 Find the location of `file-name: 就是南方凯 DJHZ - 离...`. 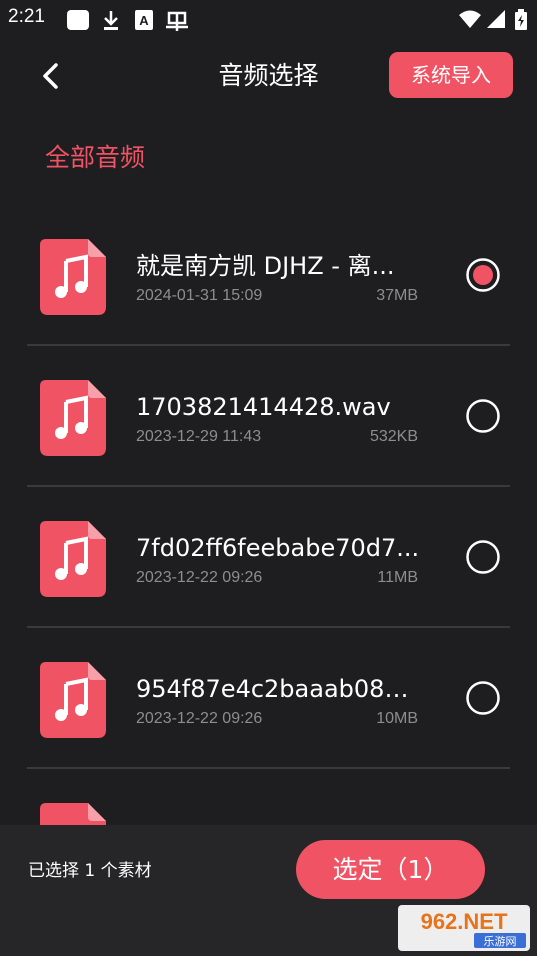

file-name: 就是南方凯 DJHZ - 离... is located at coordinates (265, 266).